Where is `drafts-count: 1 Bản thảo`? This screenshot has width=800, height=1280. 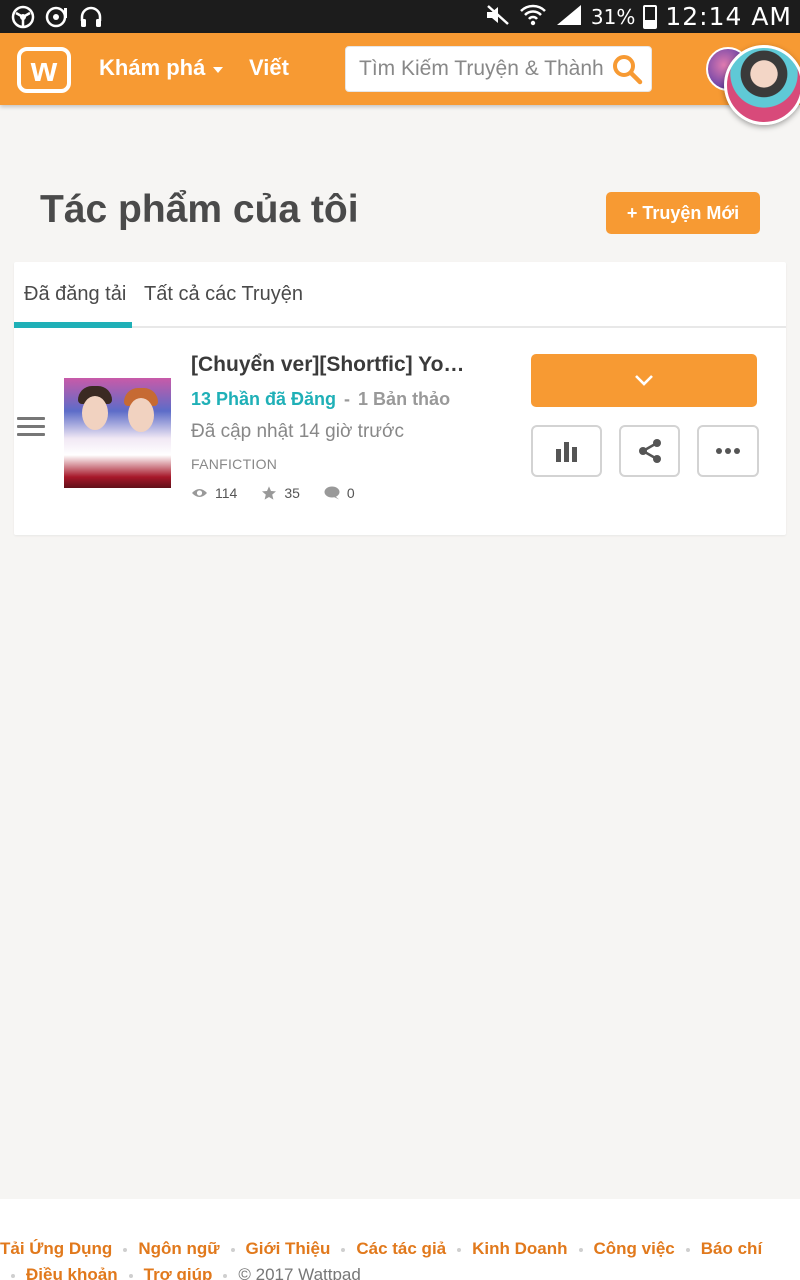
drafts-count: 1 Bản thảo is located at coordinates (404, 399).